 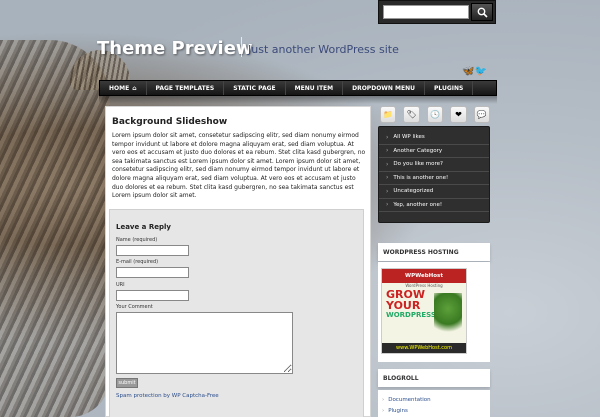 I want to click on ad-brand-text: WPWebHost, so click(x=424, y=276).